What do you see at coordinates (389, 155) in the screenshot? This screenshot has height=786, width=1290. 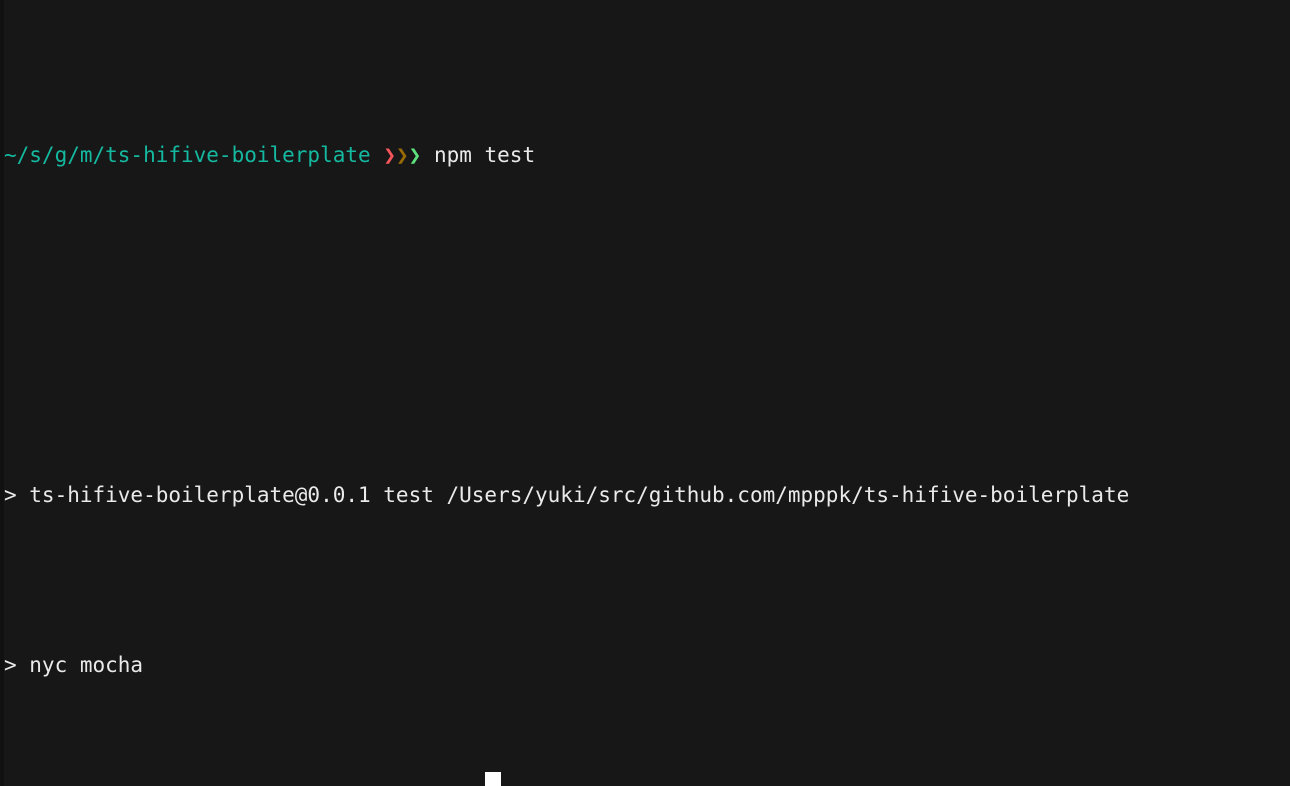 I see `prompt-chevron-1-icon: ❯` at bounding box center [389, 155].